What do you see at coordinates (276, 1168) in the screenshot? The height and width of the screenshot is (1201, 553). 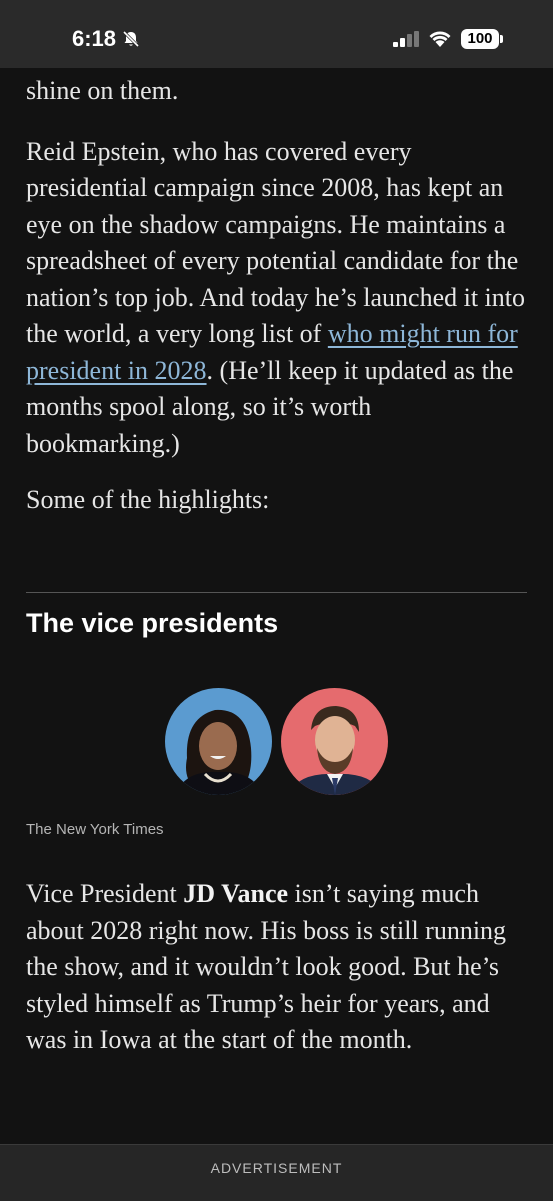 I see `advertisement-label: ADVERTISEMENT` at bounding box center [276, 1168].